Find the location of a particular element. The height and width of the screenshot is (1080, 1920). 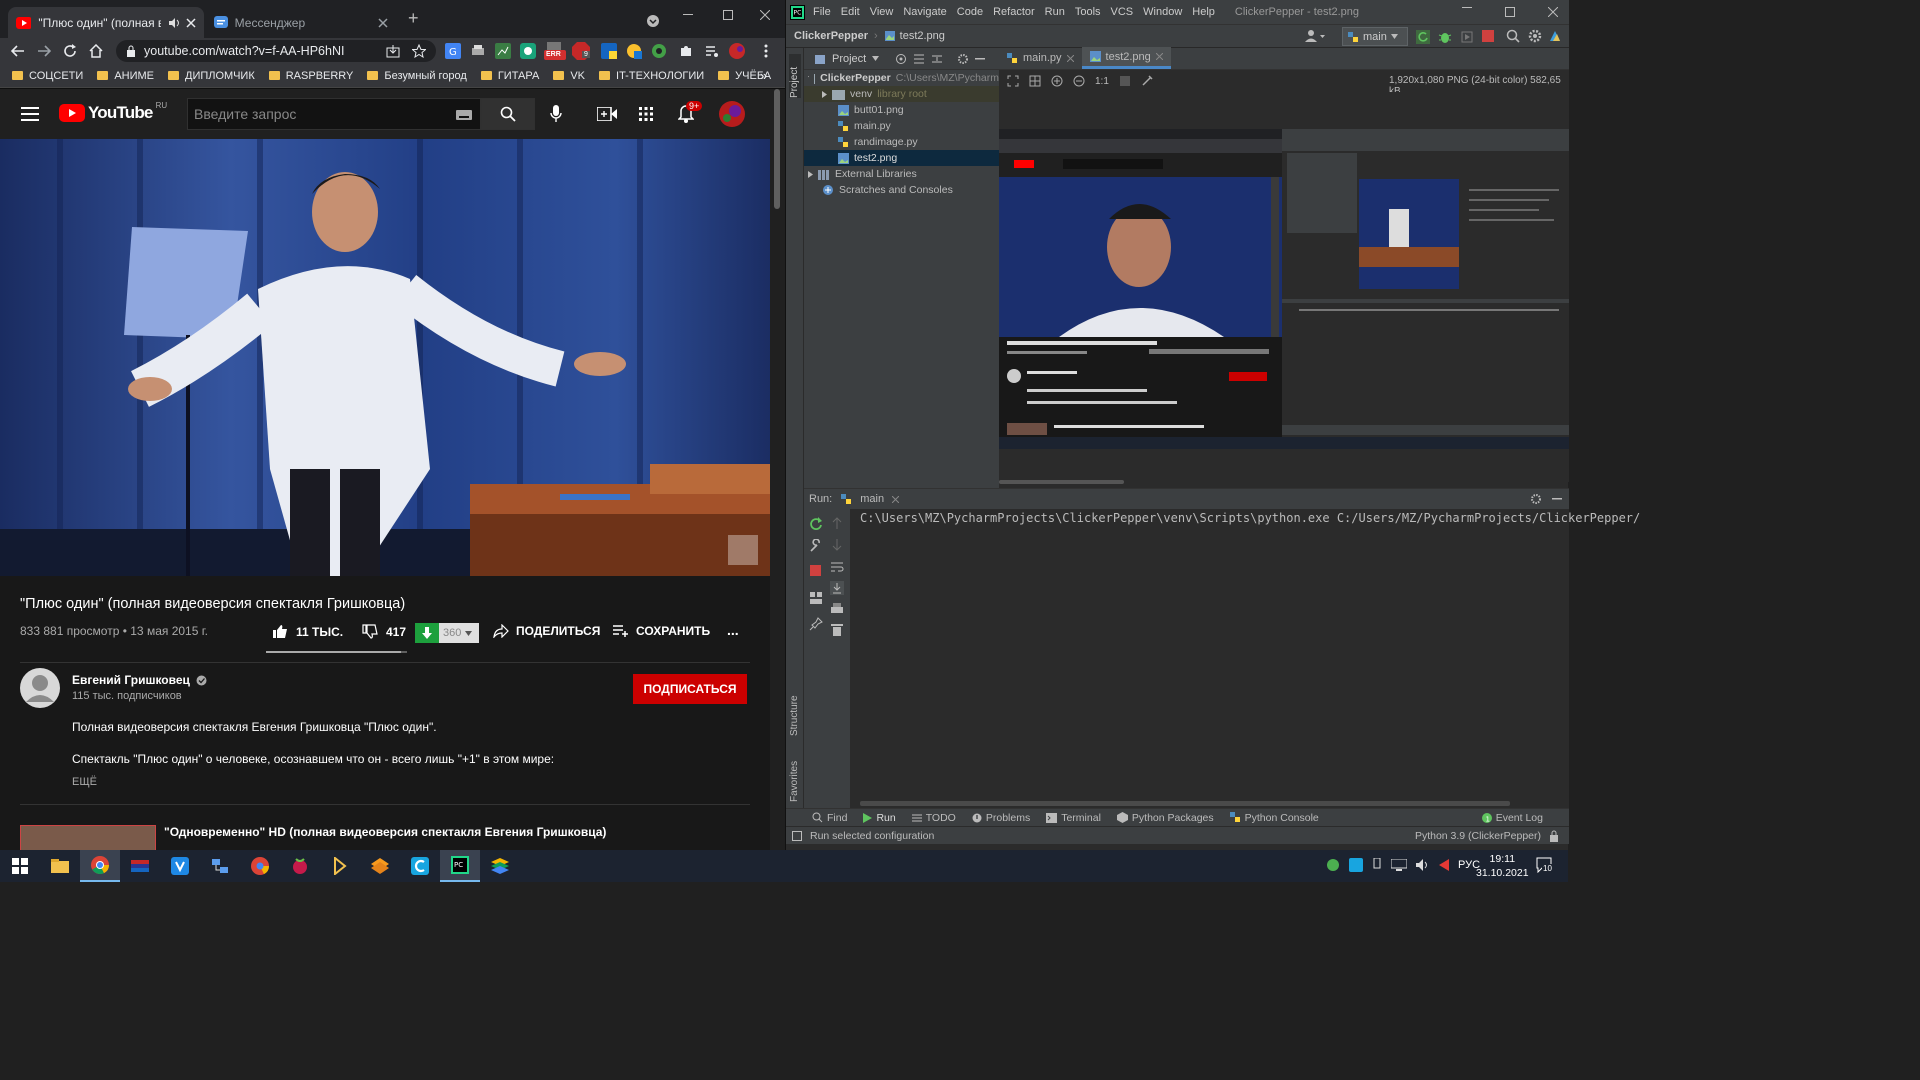

download-extension-button: 360 is located at coordinates (447, 633).